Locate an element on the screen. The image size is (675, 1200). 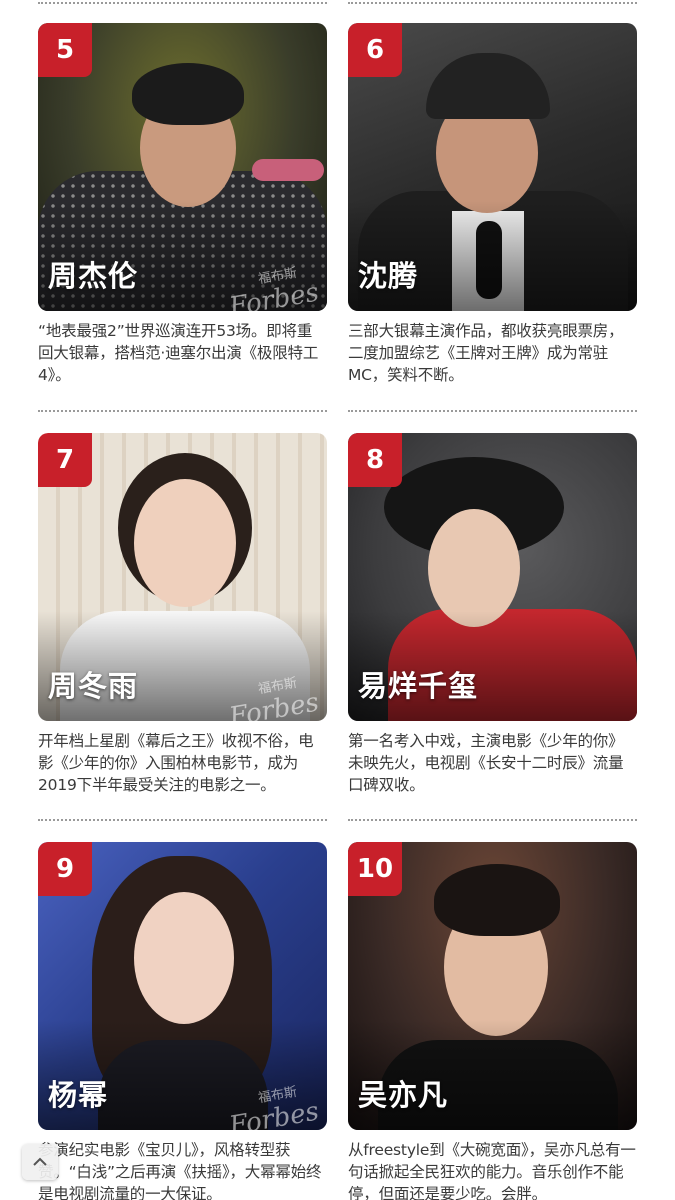
celebrity-name: 吴亦凡 is located at coordinates (403, 1095).